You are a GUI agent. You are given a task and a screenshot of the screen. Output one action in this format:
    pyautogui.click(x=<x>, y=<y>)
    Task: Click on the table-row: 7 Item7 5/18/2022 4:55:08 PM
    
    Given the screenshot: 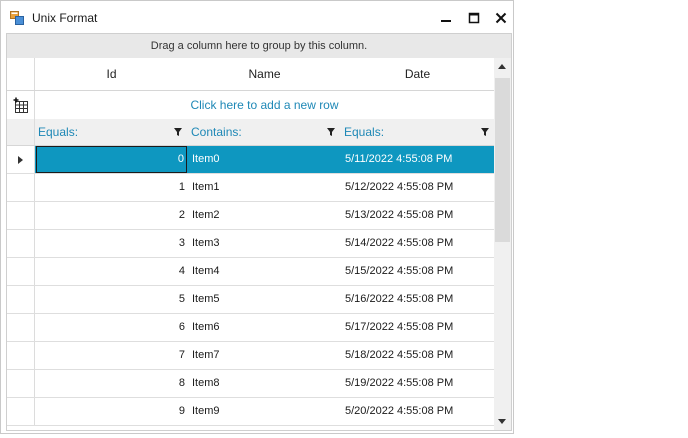 What is the action you would take?
    pyautogui.click(x=250, y=356)
    